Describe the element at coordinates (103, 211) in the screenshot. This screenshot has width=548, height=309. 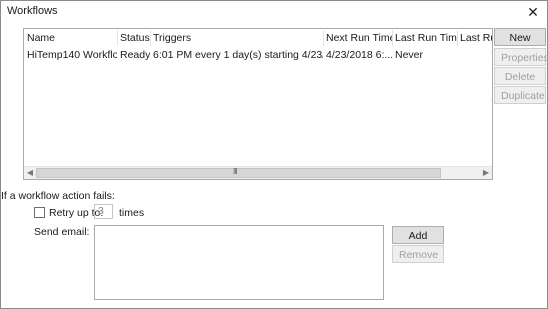
I see `retry-count-input: 3` at that location.